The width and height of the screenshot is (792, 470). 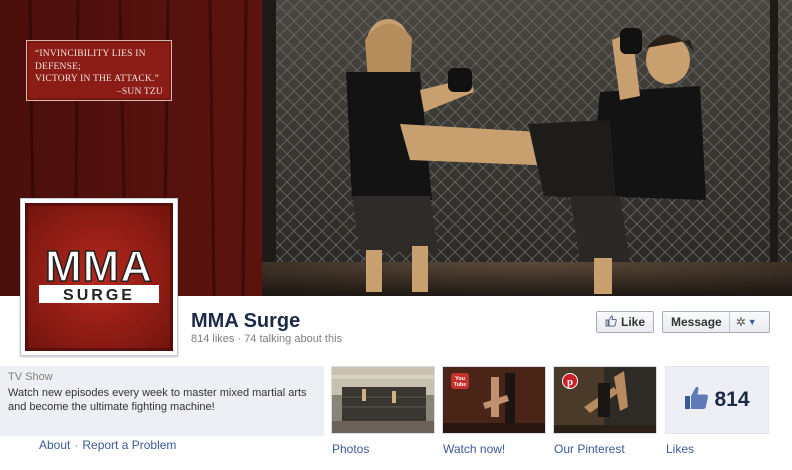 I want to click on page-category: TV Show, so click(x=30, y=377).